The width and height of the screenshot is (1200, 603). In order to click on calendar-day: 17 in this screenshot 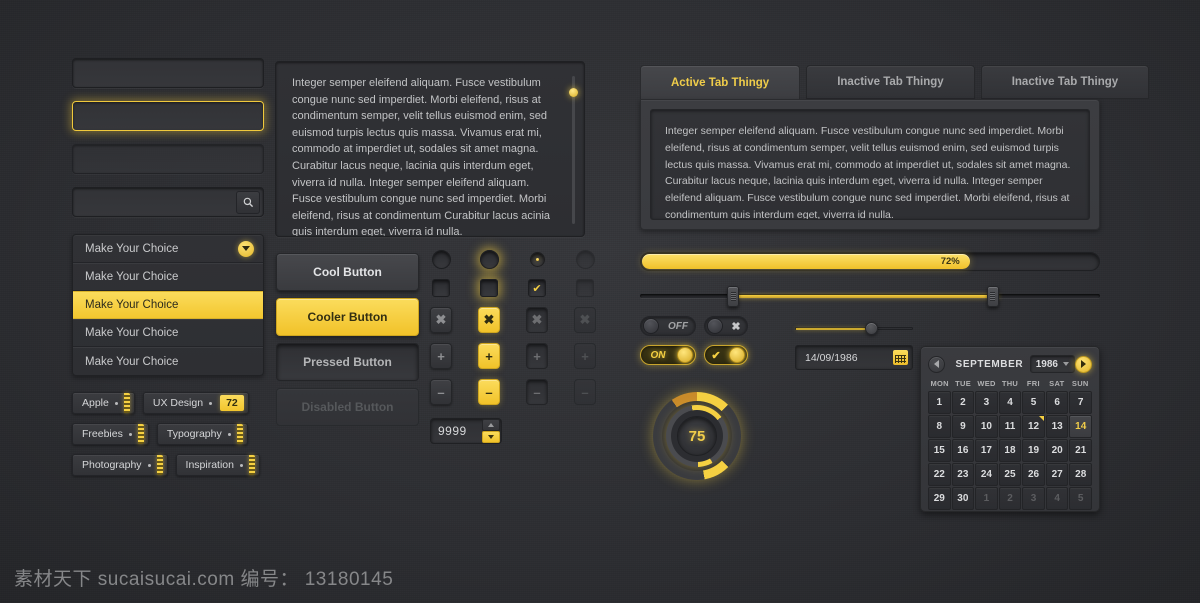, I will do `click(986, 450)`.